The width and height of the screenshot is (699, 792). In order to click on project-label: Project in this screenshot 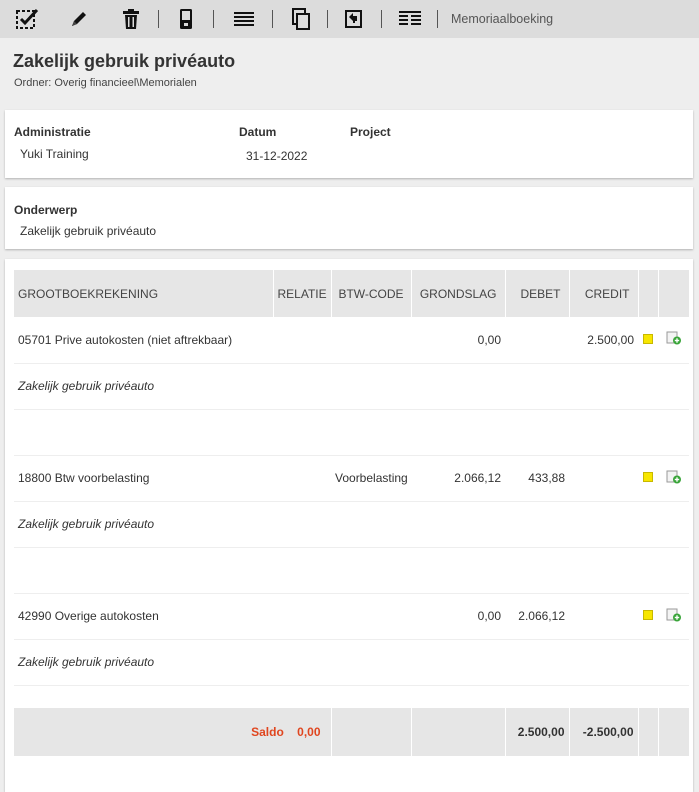, I will do `click(370, 132)`.